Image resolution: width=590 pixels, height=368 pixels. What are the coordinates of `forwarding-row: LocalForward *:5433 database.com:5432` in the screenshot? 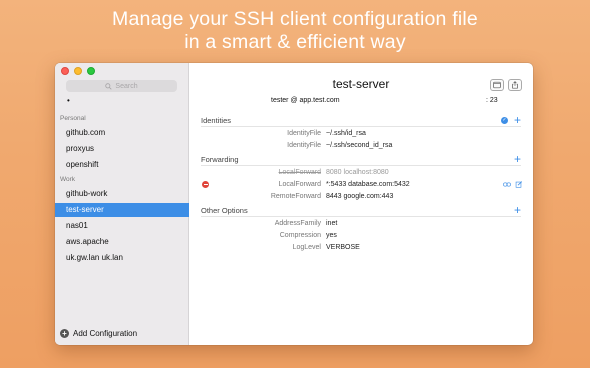 It's located at (361, 184).